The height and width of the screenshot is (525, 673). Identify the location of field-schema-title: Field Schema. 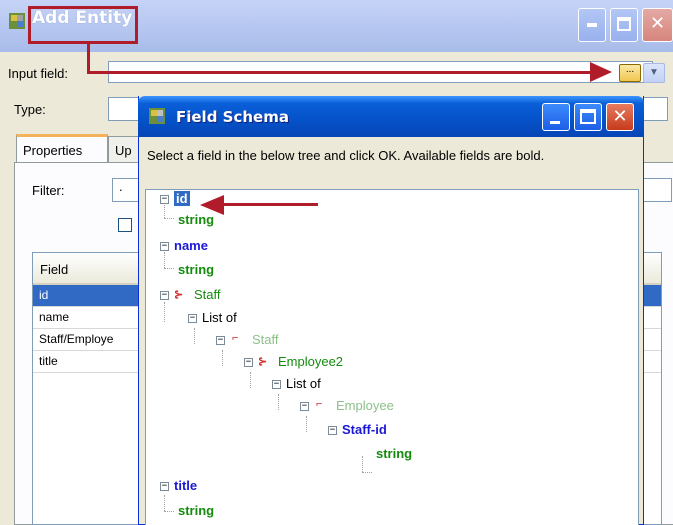
(232, 117).